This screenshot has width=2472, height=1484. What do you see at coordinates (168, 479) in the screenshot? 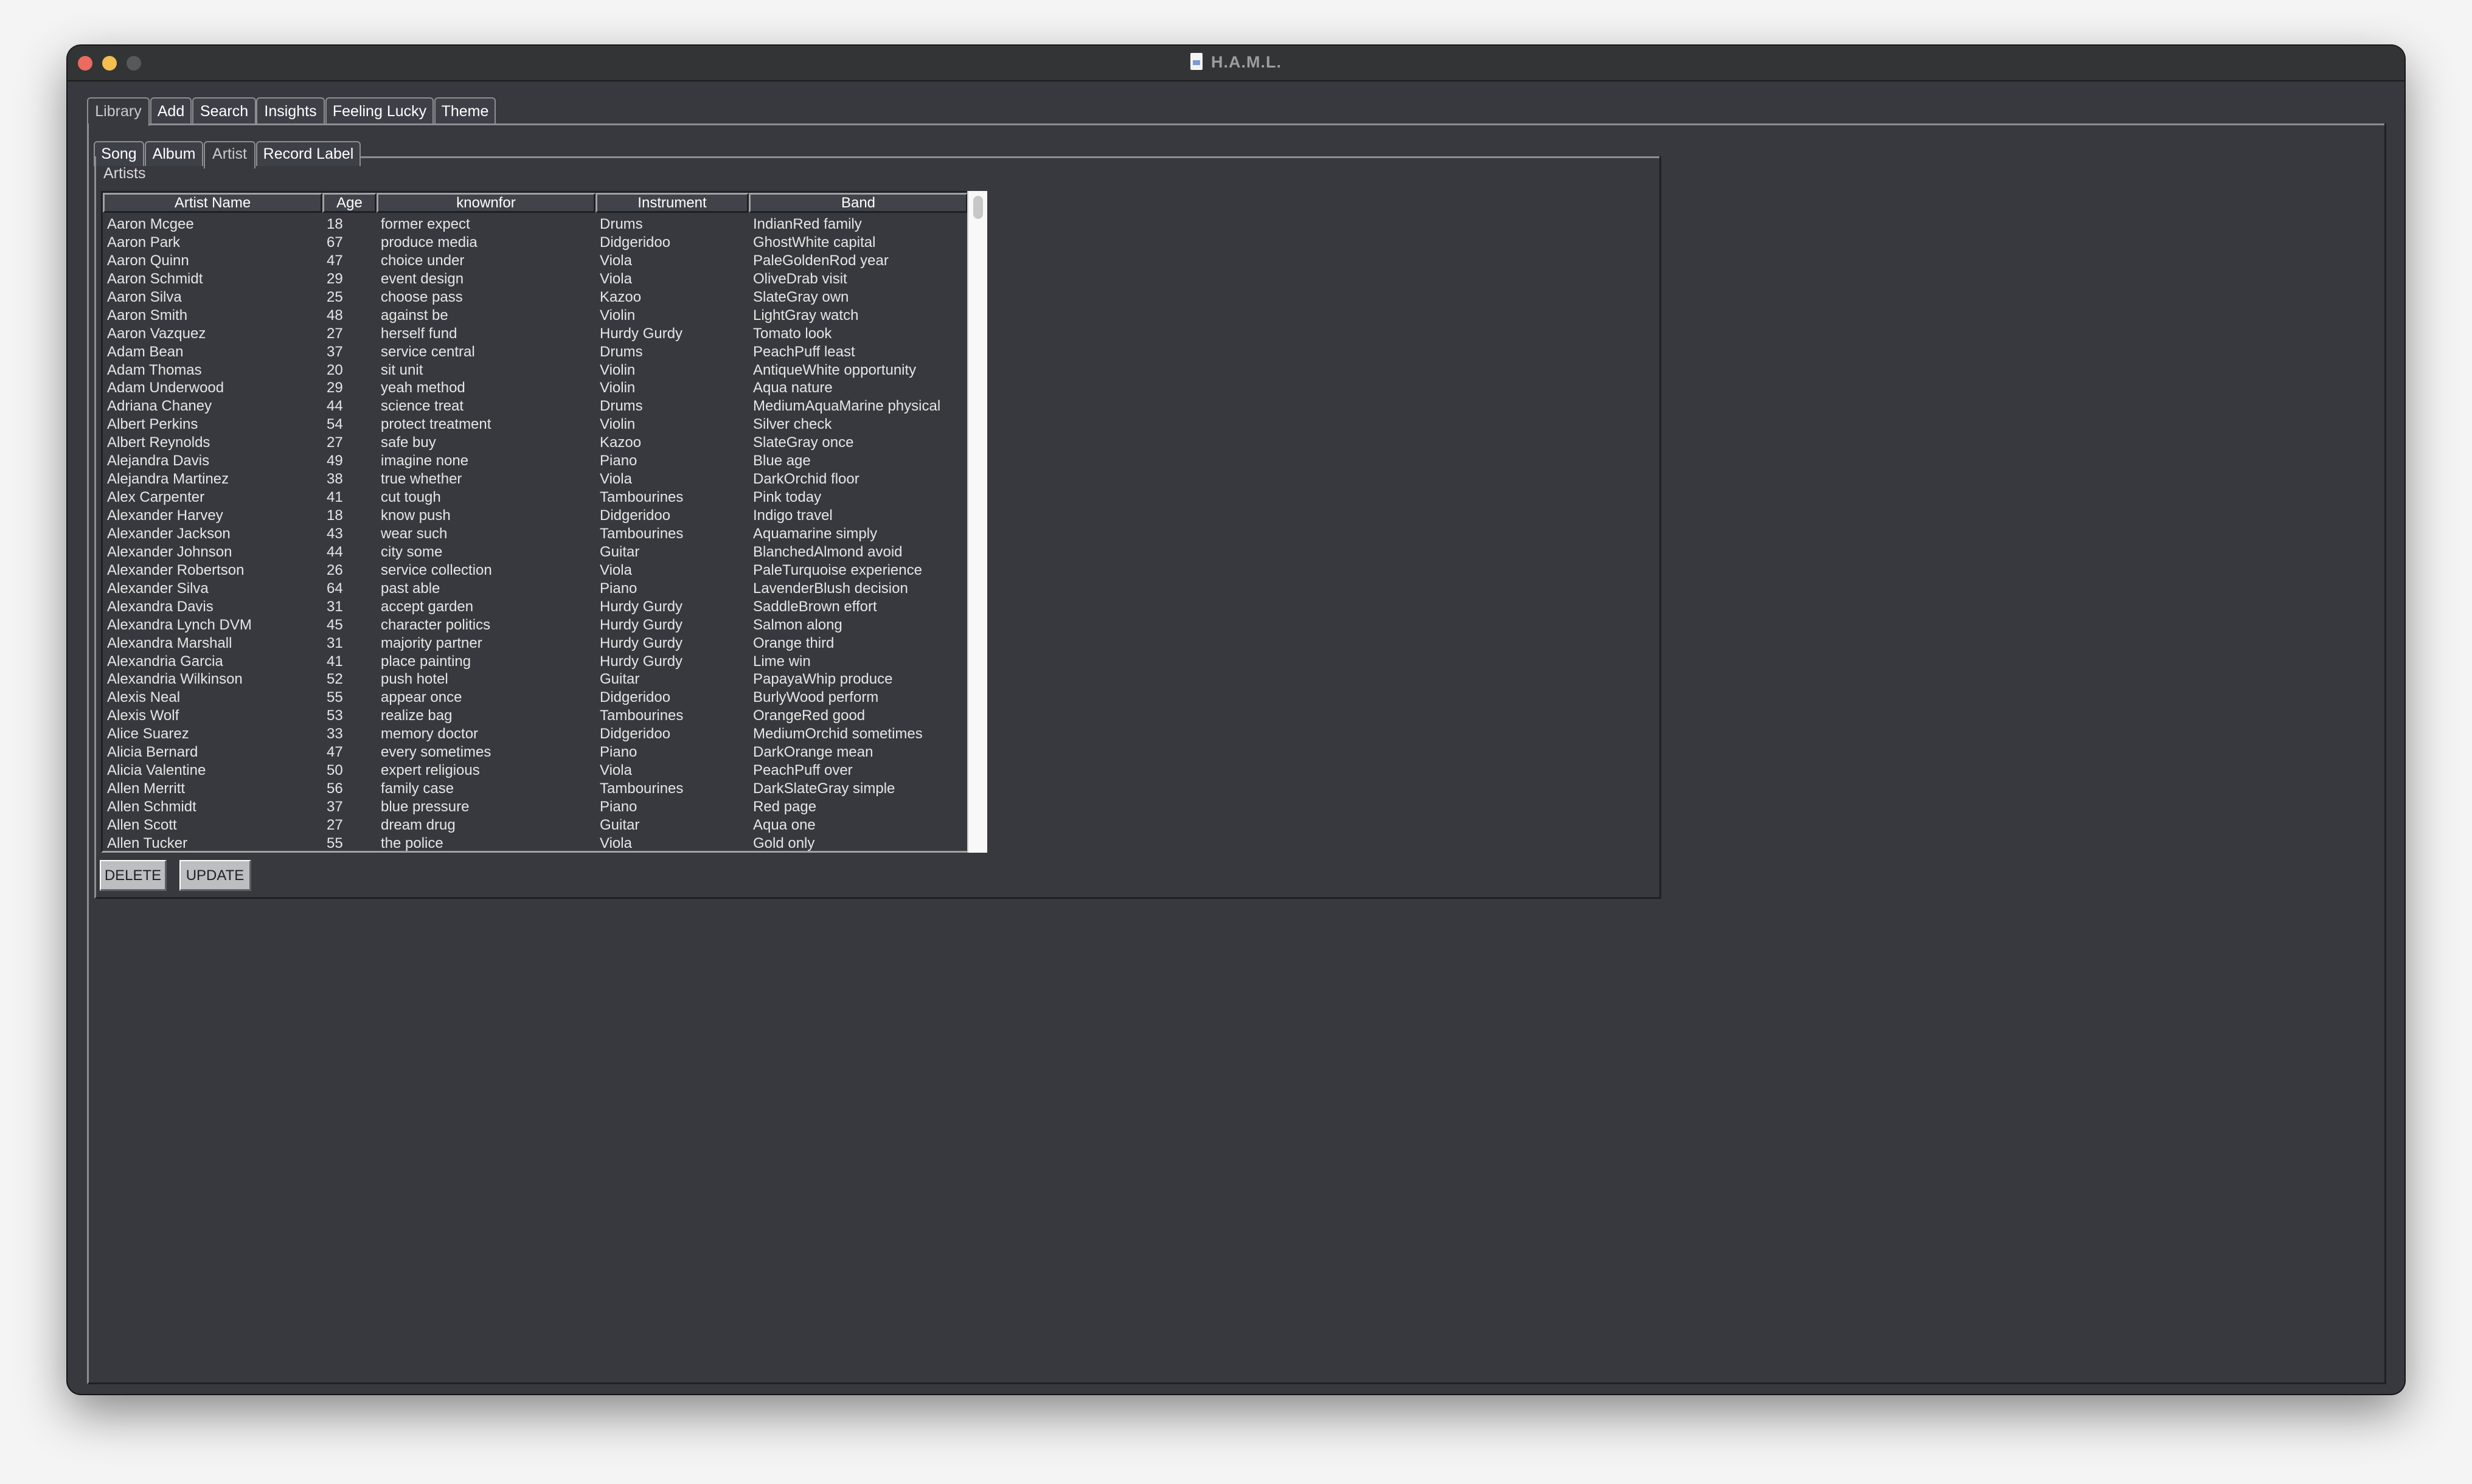
I see `artist-name-cell: Alejandra Martinez` at bounding box center [168, 479].